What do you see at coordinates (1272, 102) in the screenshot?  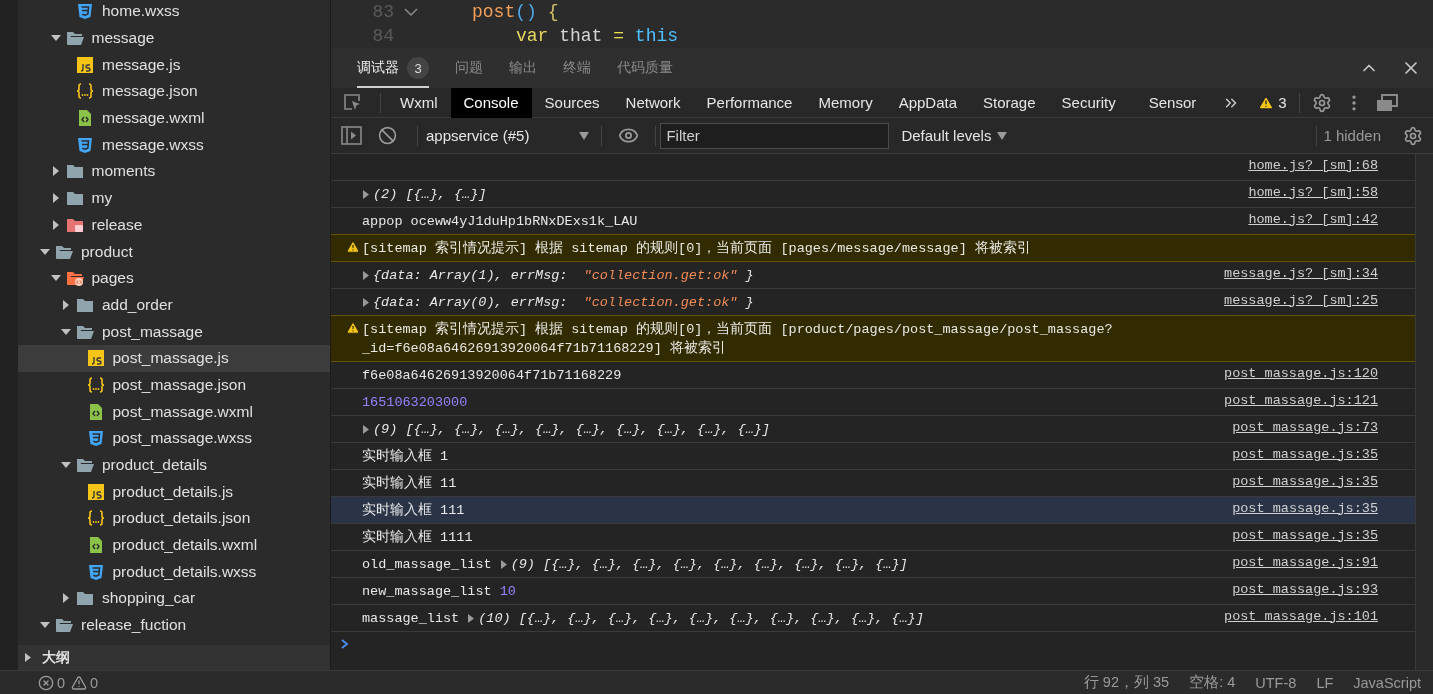 I see `warning-count: 3` at bounding box center [1272, 102].